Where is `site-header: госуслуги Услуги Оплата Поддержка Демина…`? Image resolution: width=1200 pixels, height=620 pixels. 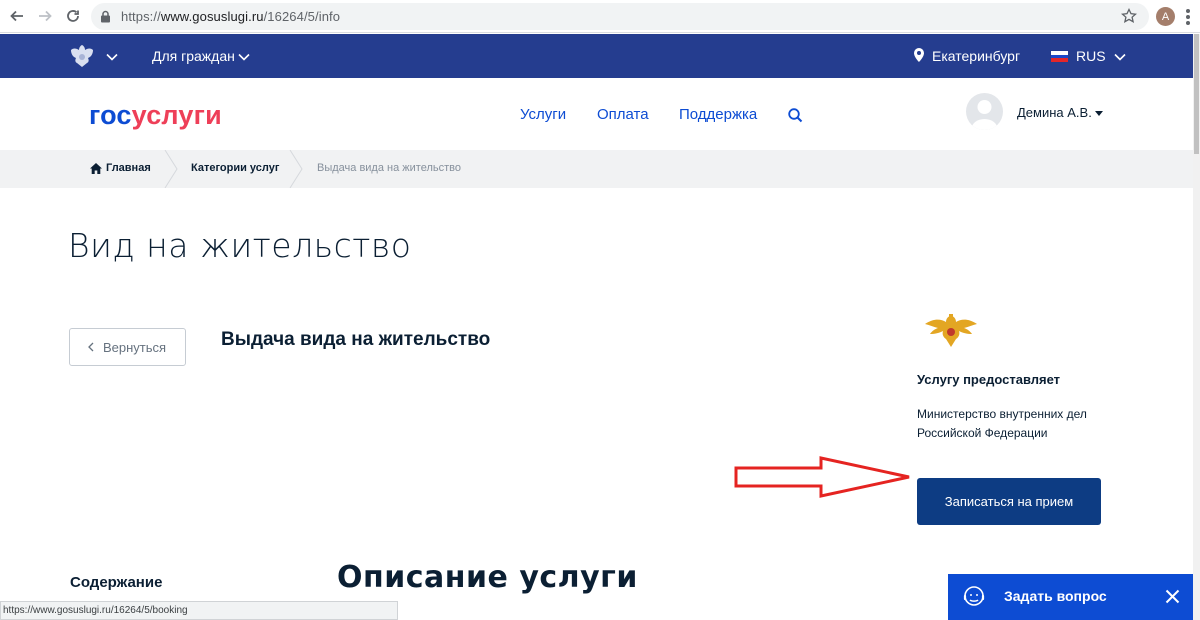 site-header: госуслуги Услуги Оплата Поддержка Демина… is located at coordinates (600, 114).